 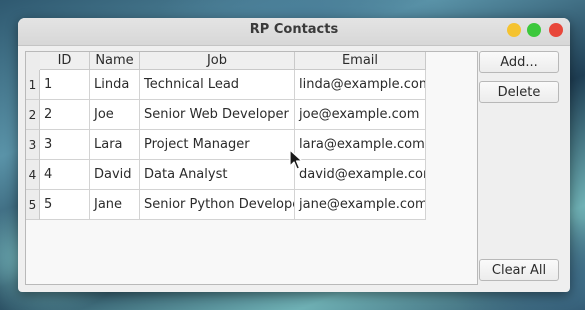 I want to click on title-bar: RP Contacts, so click(x=294, y=32).